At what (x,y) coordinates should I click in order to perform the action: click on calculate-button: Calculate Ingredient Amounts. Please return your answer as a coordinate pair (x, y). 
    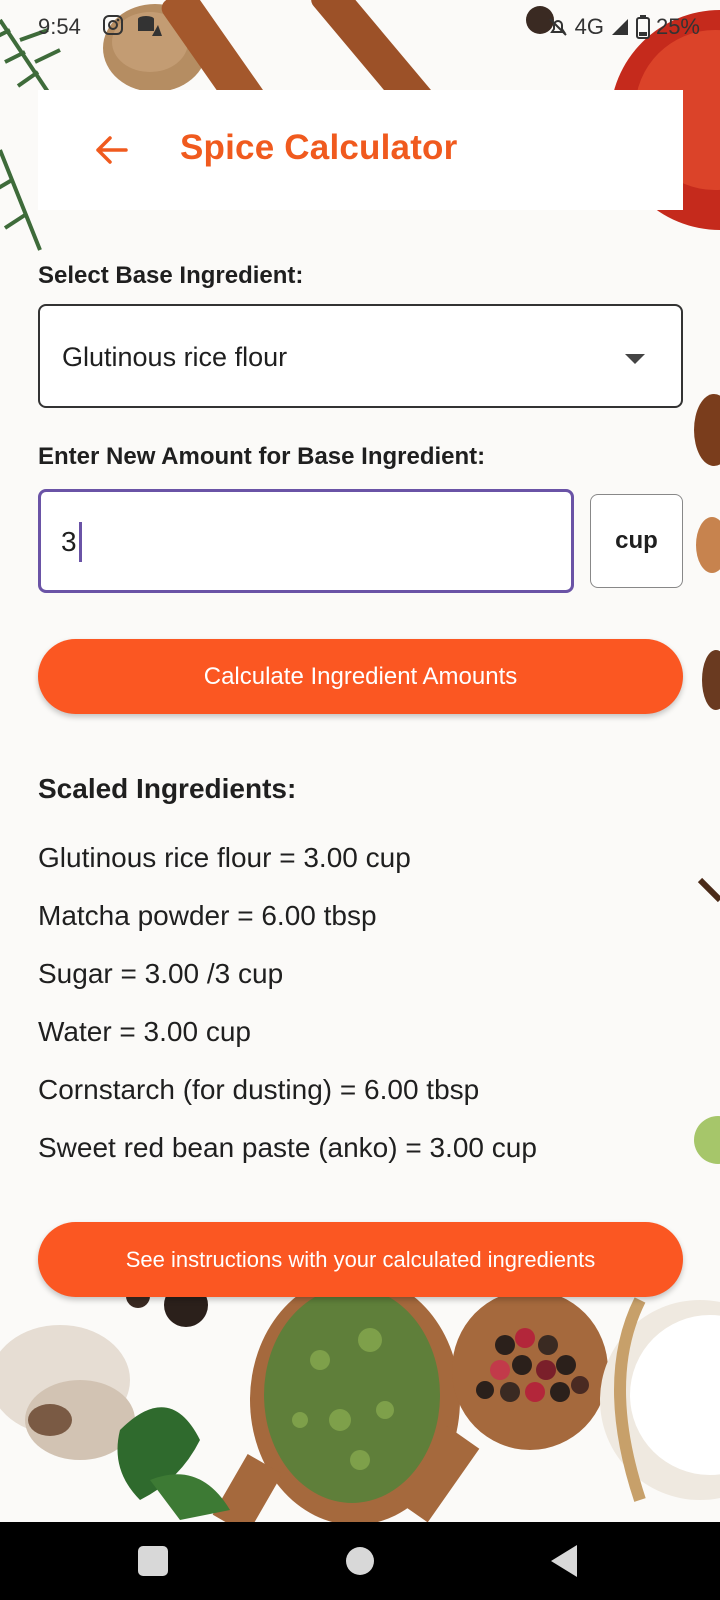
    Looking at the image, I should click on (360, 676).